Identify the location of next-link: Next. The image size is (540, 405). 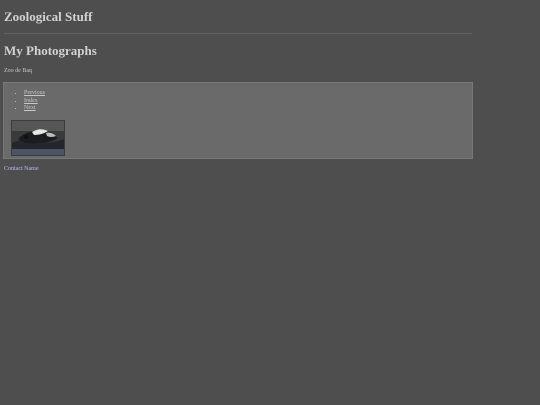
(30, 108).